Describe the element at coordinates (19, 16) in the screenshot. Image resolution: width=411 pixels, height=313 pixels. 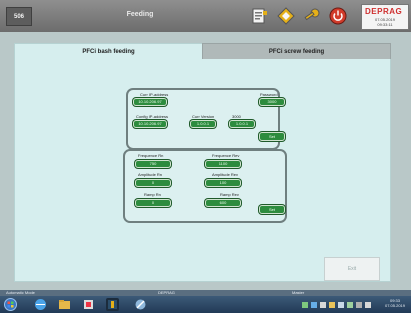
I see `screen-number: 506` at that location.